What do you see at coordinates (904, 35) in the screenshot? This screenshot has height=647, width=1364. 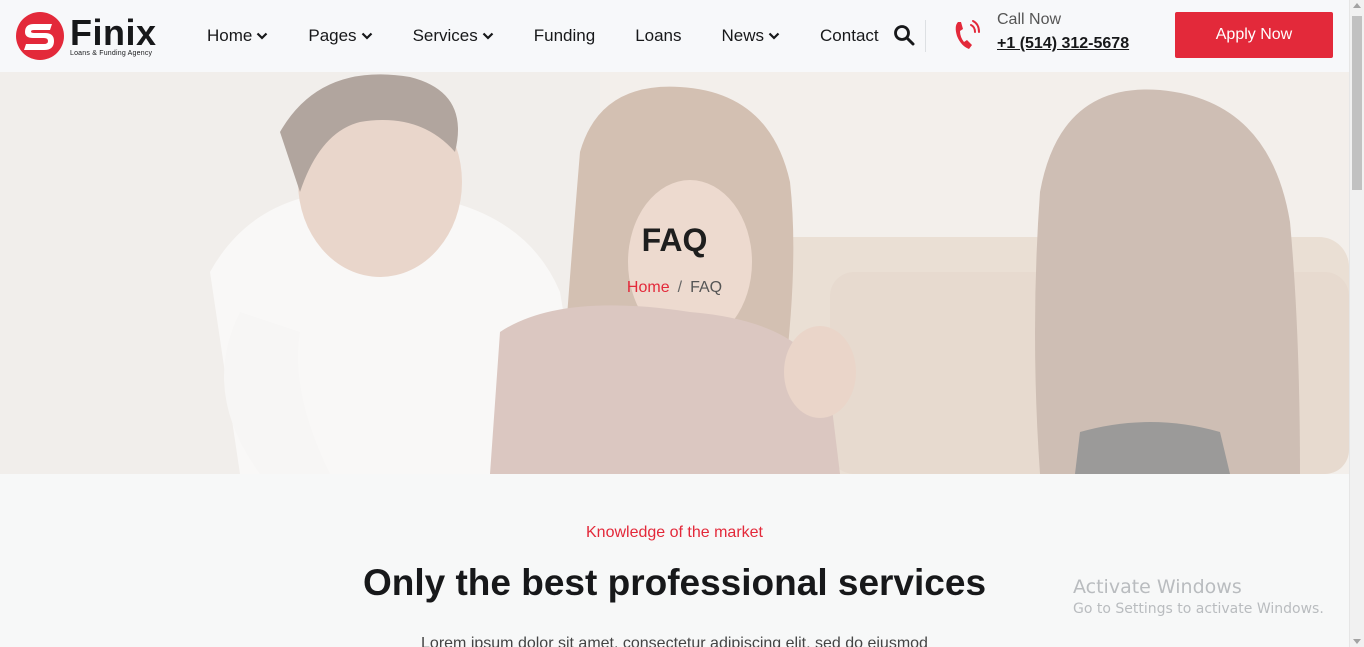 I see `search-icon` at bounding box center [904, 35].